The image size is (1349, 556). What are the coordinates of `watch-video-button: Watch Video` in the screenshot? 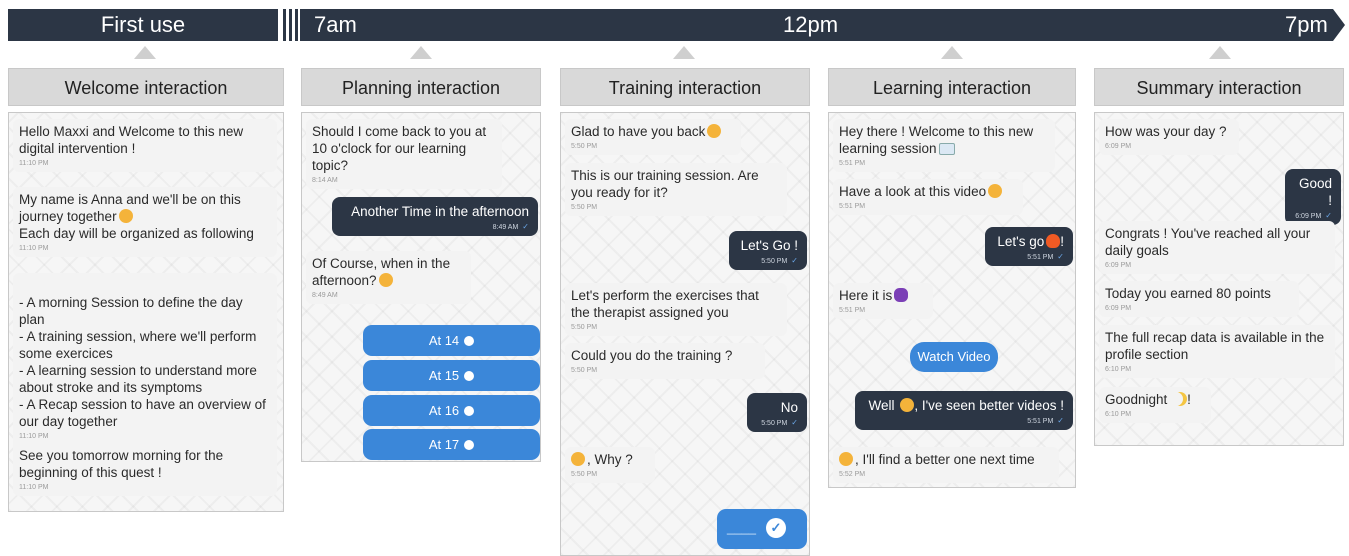 It's located at (954, 357).